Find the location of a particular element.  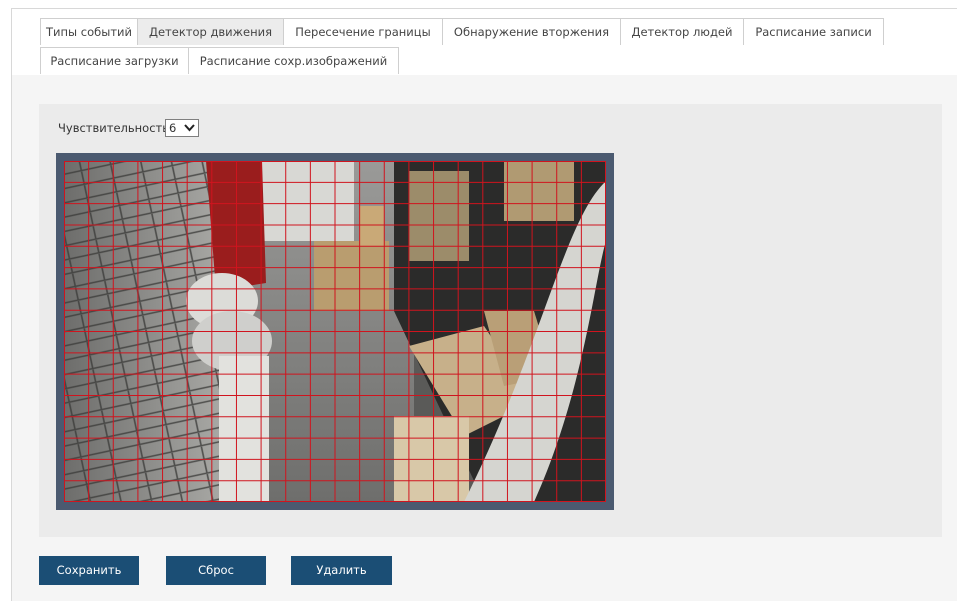

sensitivity-value: 6 is located at coordinates (173, 128).